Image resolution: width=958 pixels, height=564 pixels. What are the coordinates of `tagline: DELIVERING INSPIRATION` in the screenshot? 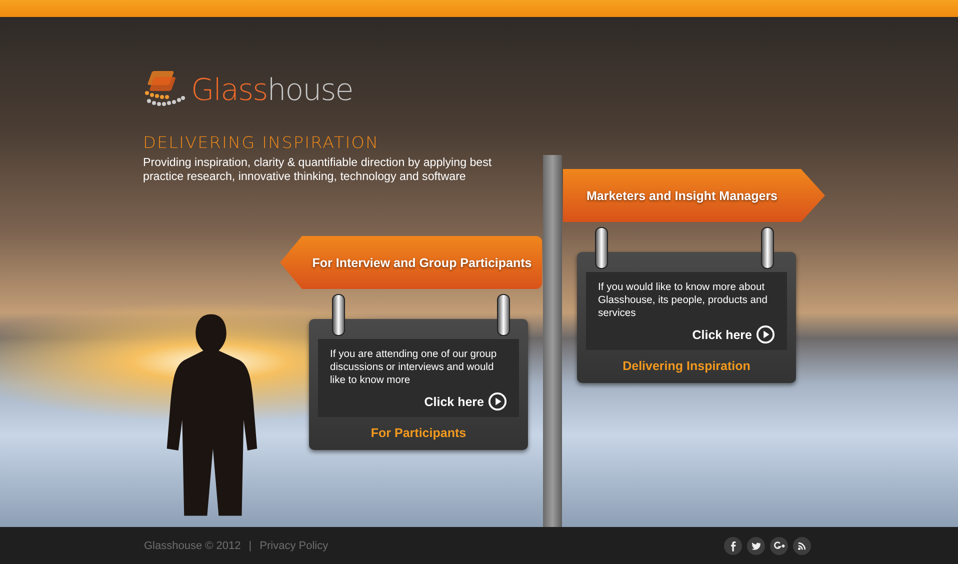 It's located at (261, 142).